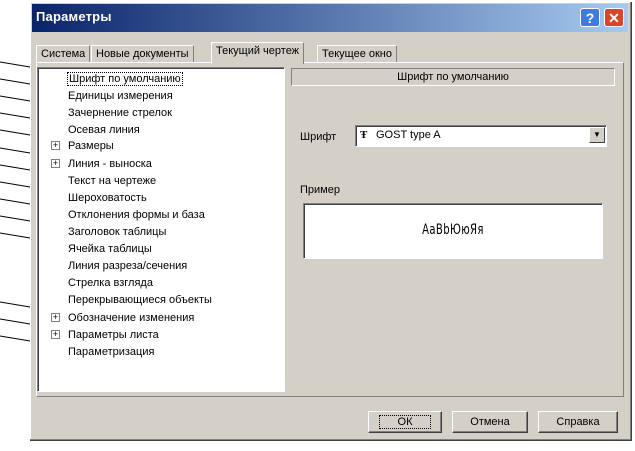  Describe the element at coordinates (364, 135) in the screenshot. I see `truetype-font-icon: Ŧ` at that location.